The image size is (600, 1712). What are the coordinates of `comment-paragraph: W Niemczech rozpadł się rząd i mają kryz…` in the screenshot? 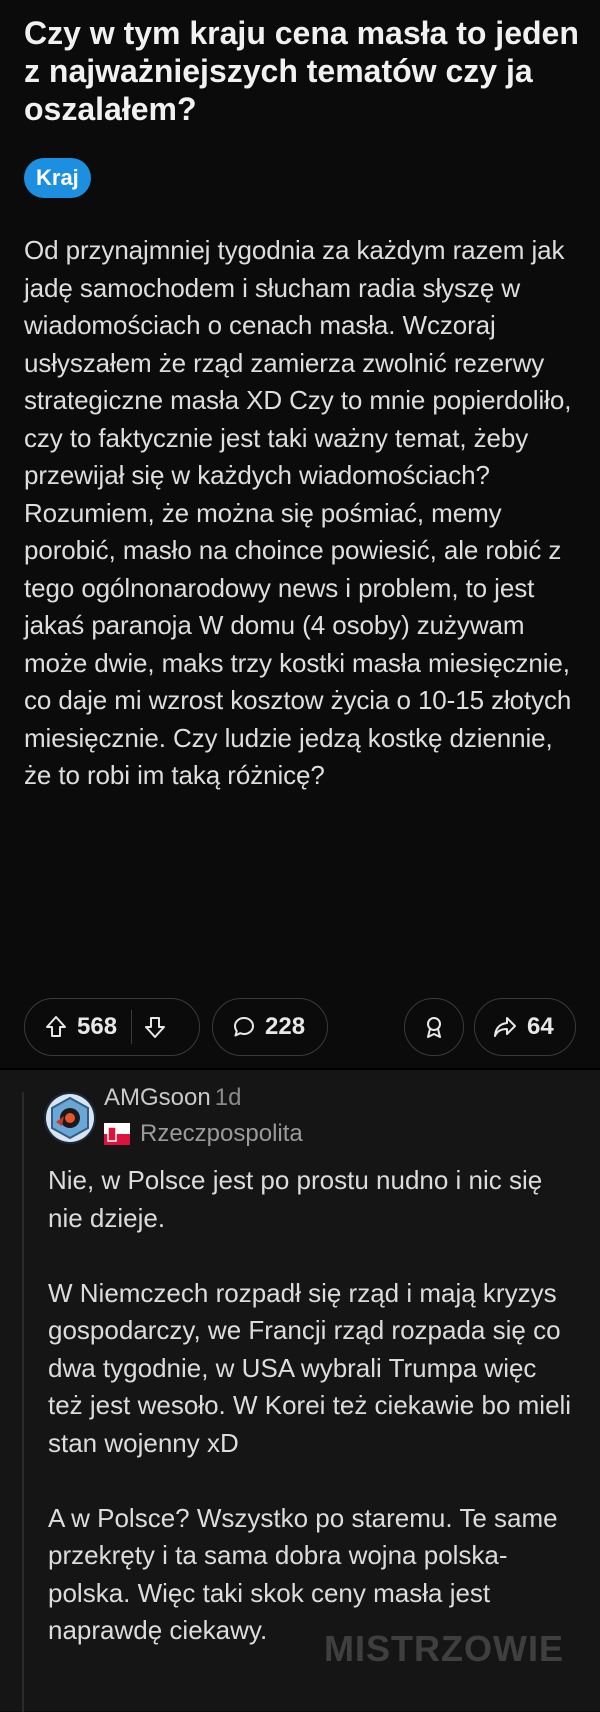 It's located at (310, 1367).